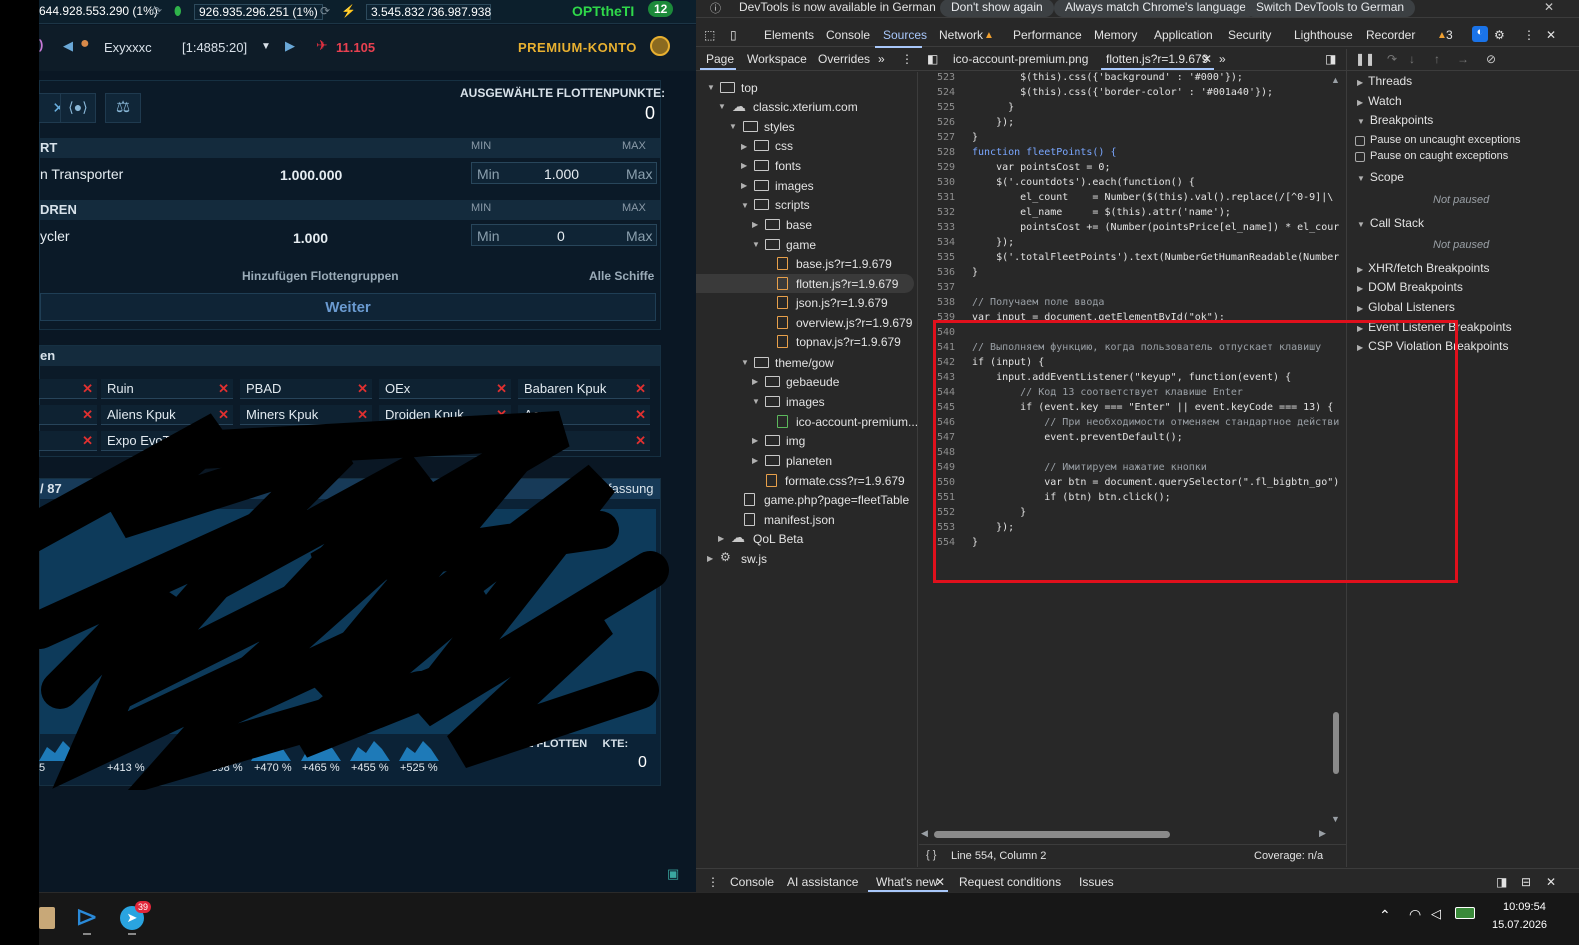  I want to click on tab-memory: Memory, so click(1115, 35).